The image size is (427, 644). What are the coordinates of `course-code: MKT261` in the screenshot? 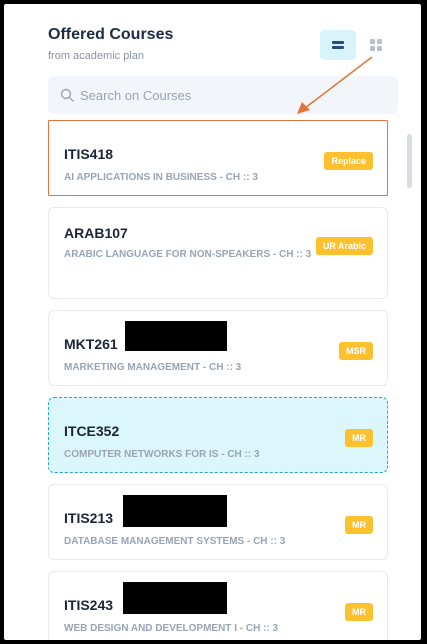 It's located at (91, 344).